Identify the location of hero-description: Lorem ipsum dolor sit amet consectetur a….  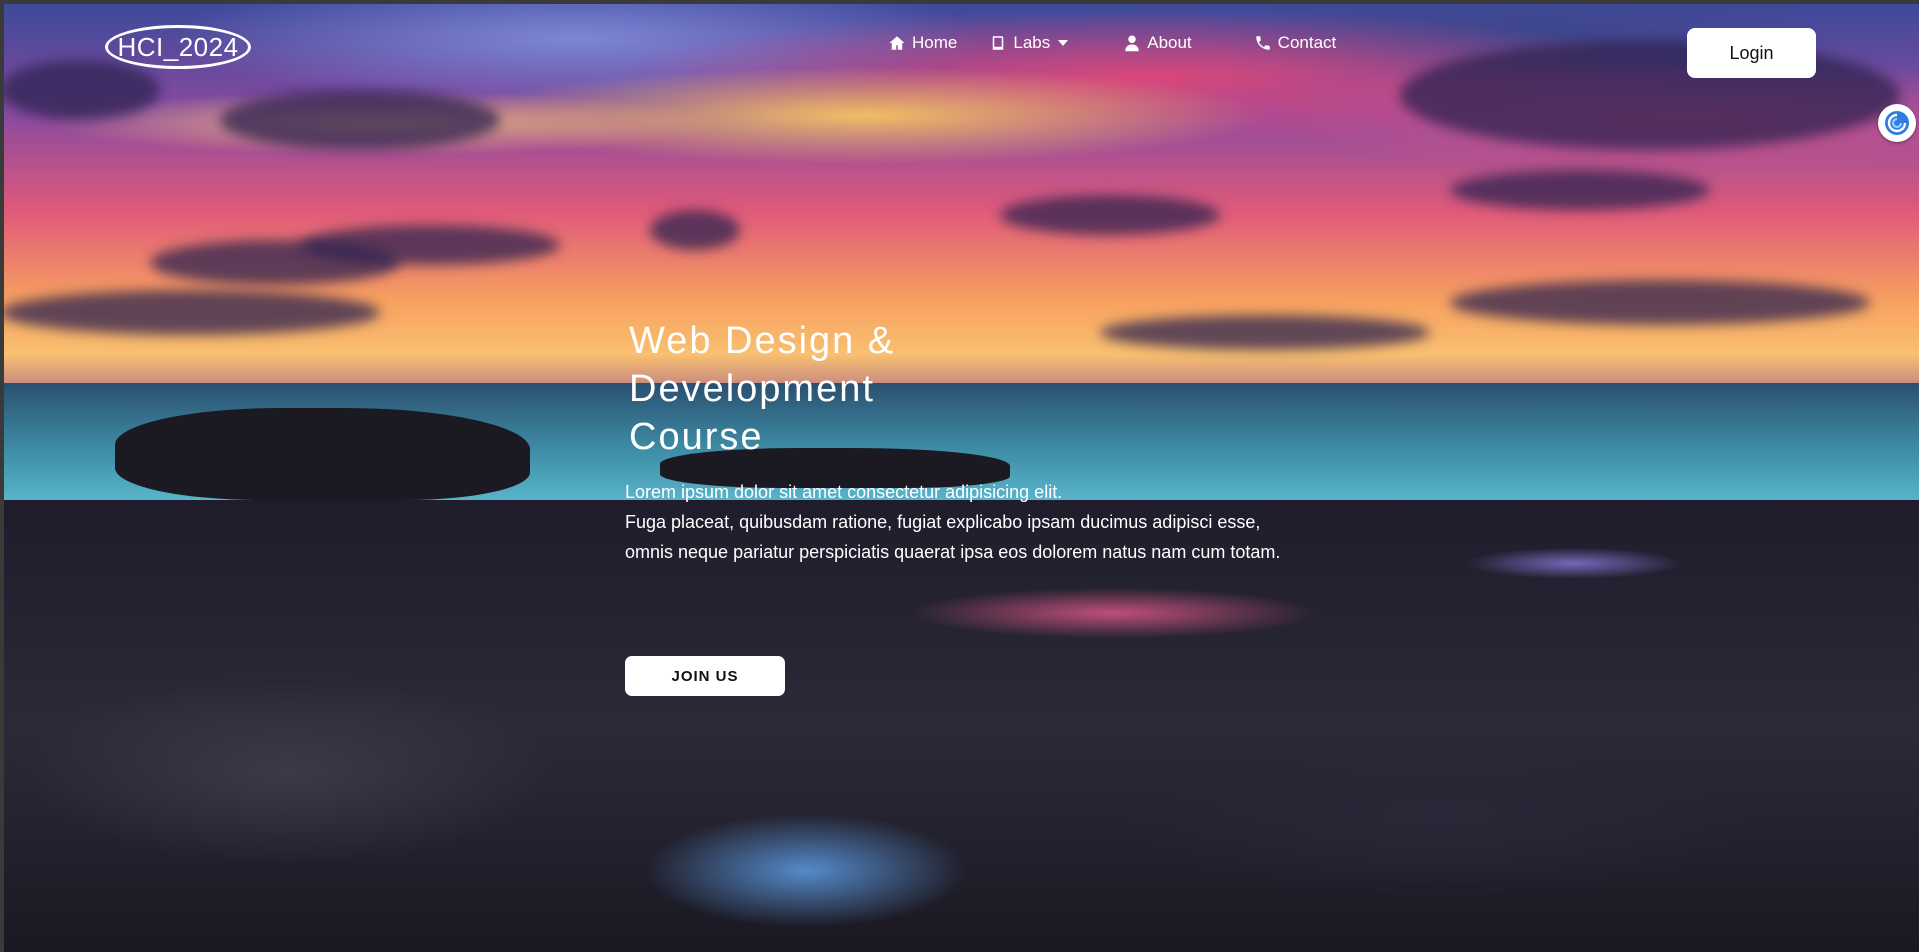
(965, 522).